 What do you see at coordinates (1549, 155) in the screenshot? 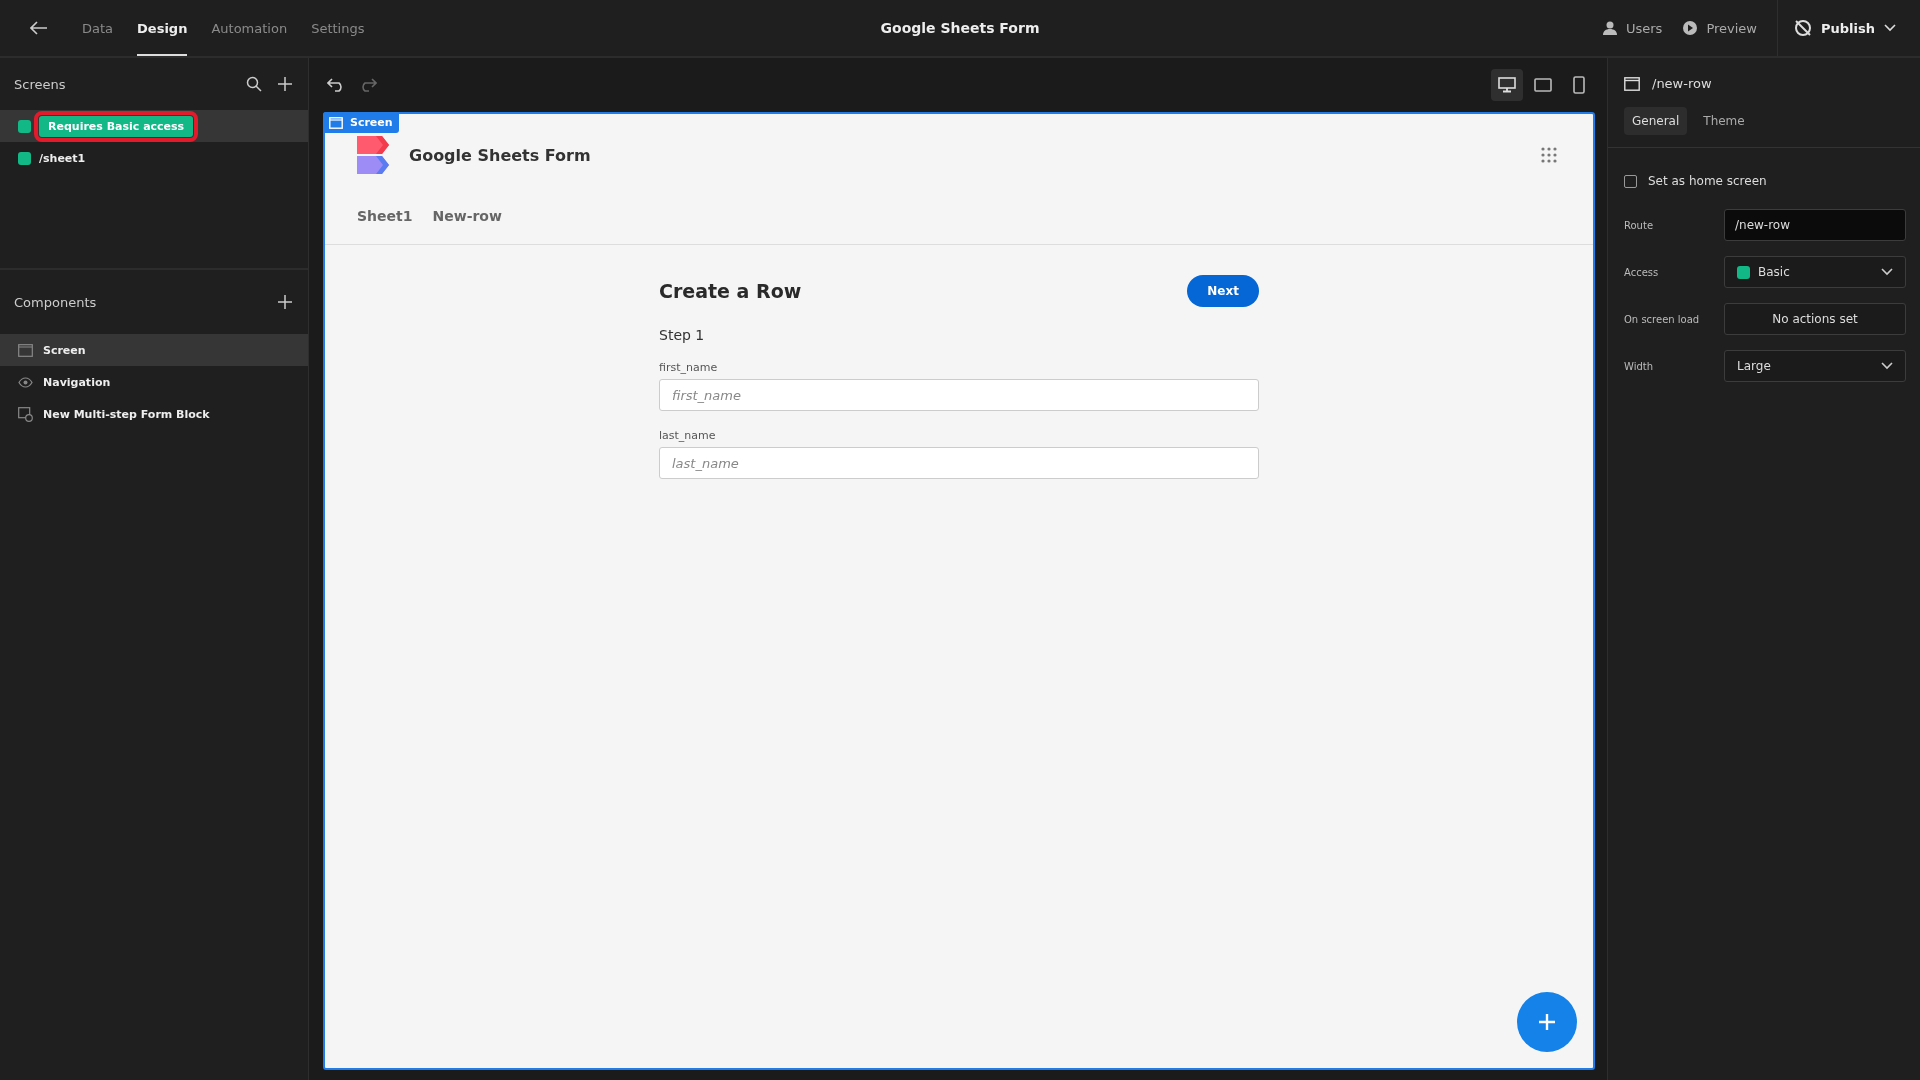
I see `grid-menu-icon` at bounding box center [1549, 155].